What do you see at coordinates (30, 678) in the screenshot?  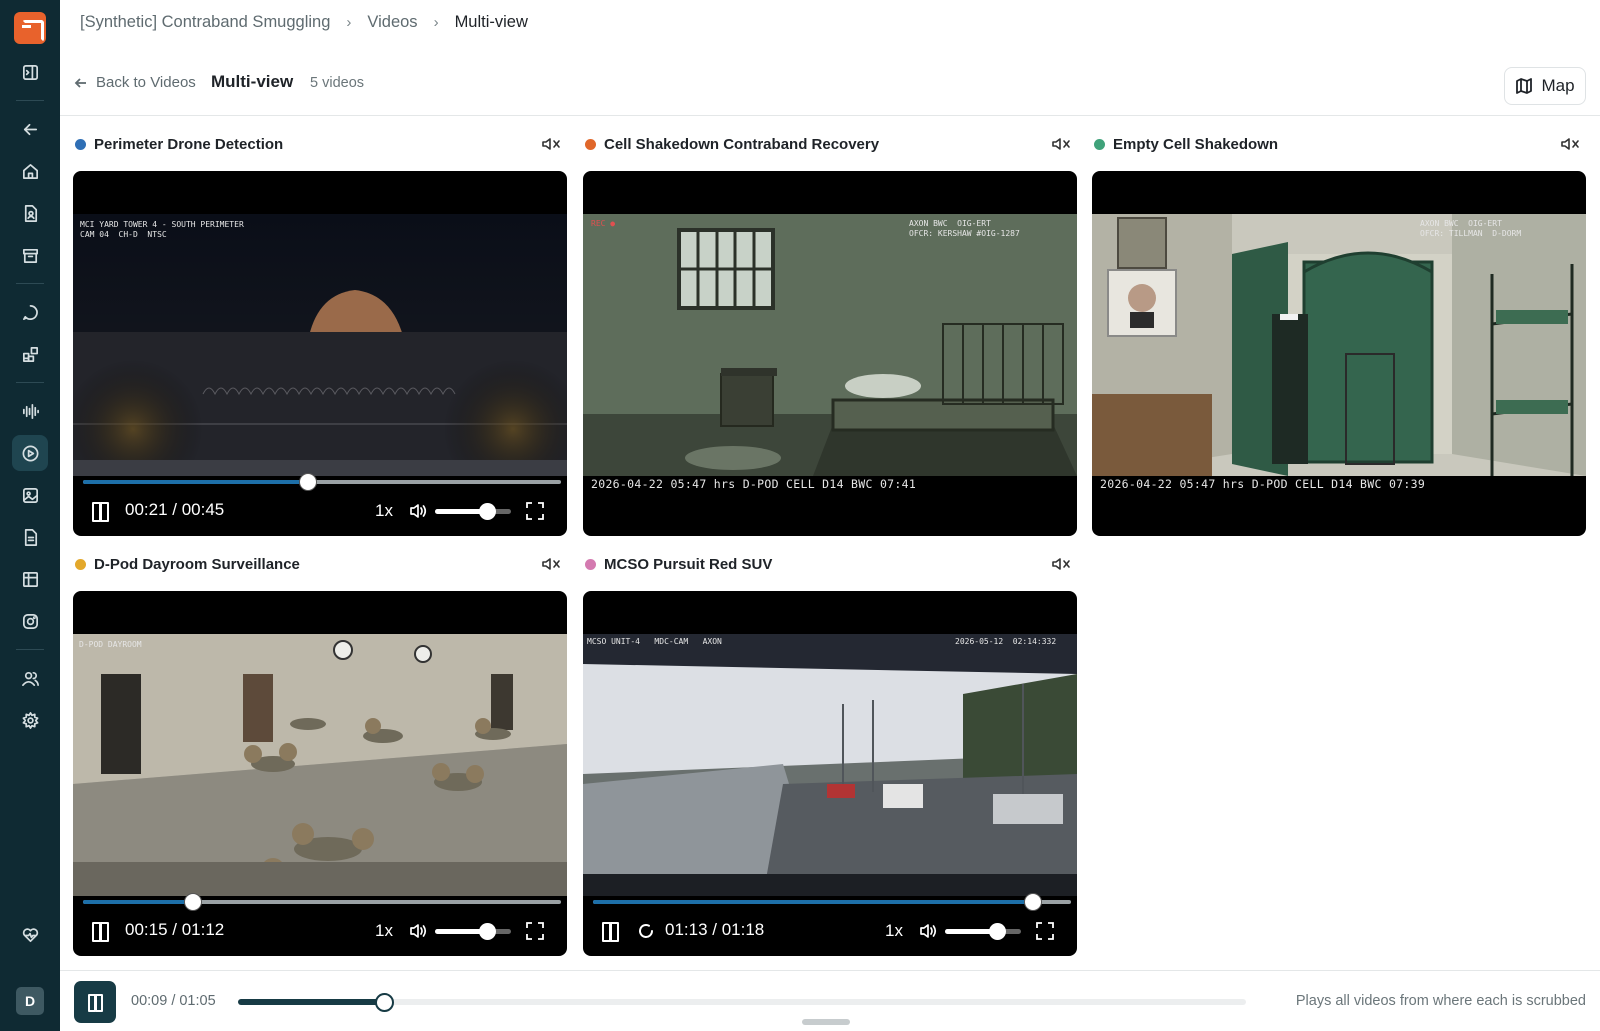 I see `people-icon` at bounding box center [30, 678].